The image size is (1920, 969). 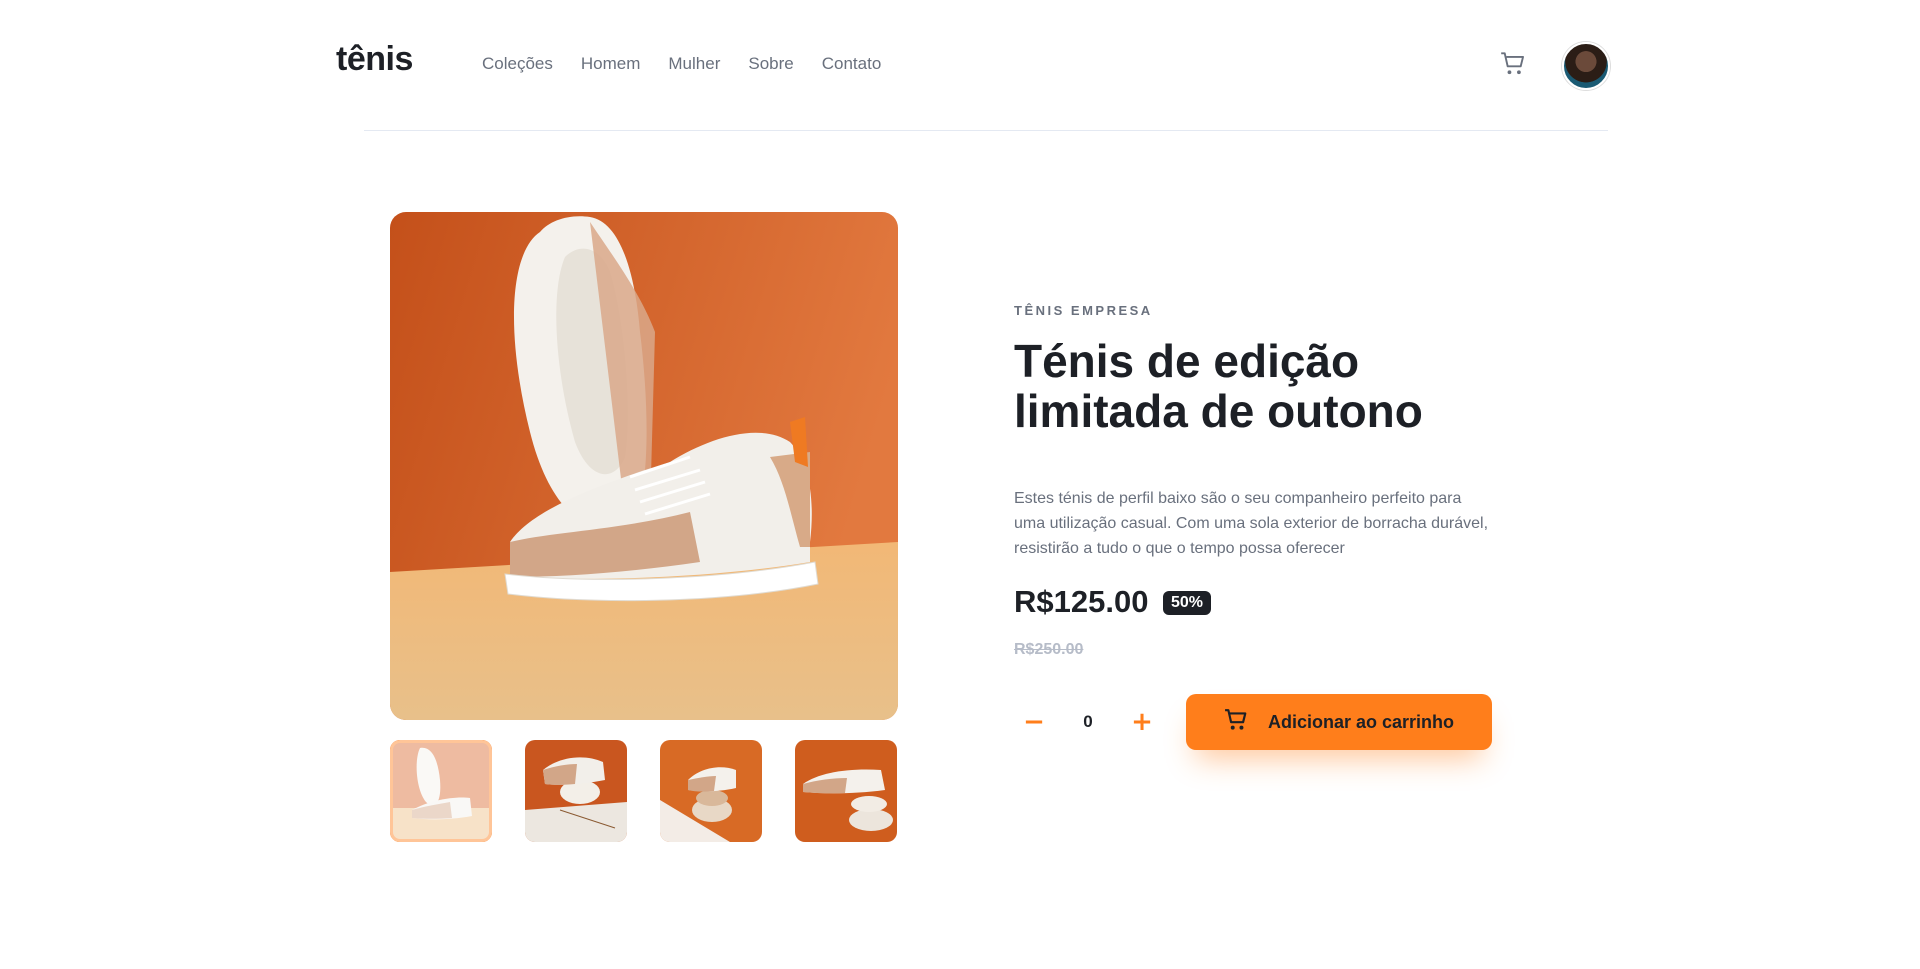 I want to click on add-to-cart-button: Adicionar ao carrinho, so click(x=1339, y=722).